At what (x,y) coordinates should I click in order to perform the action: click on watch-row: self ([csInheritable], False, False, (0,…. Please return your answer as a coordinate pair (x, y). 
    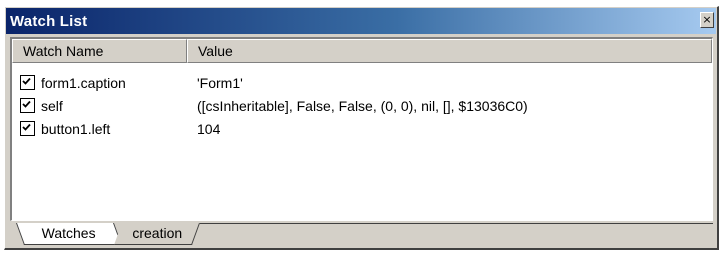
    Looking at the image, I should click on (362, 105).